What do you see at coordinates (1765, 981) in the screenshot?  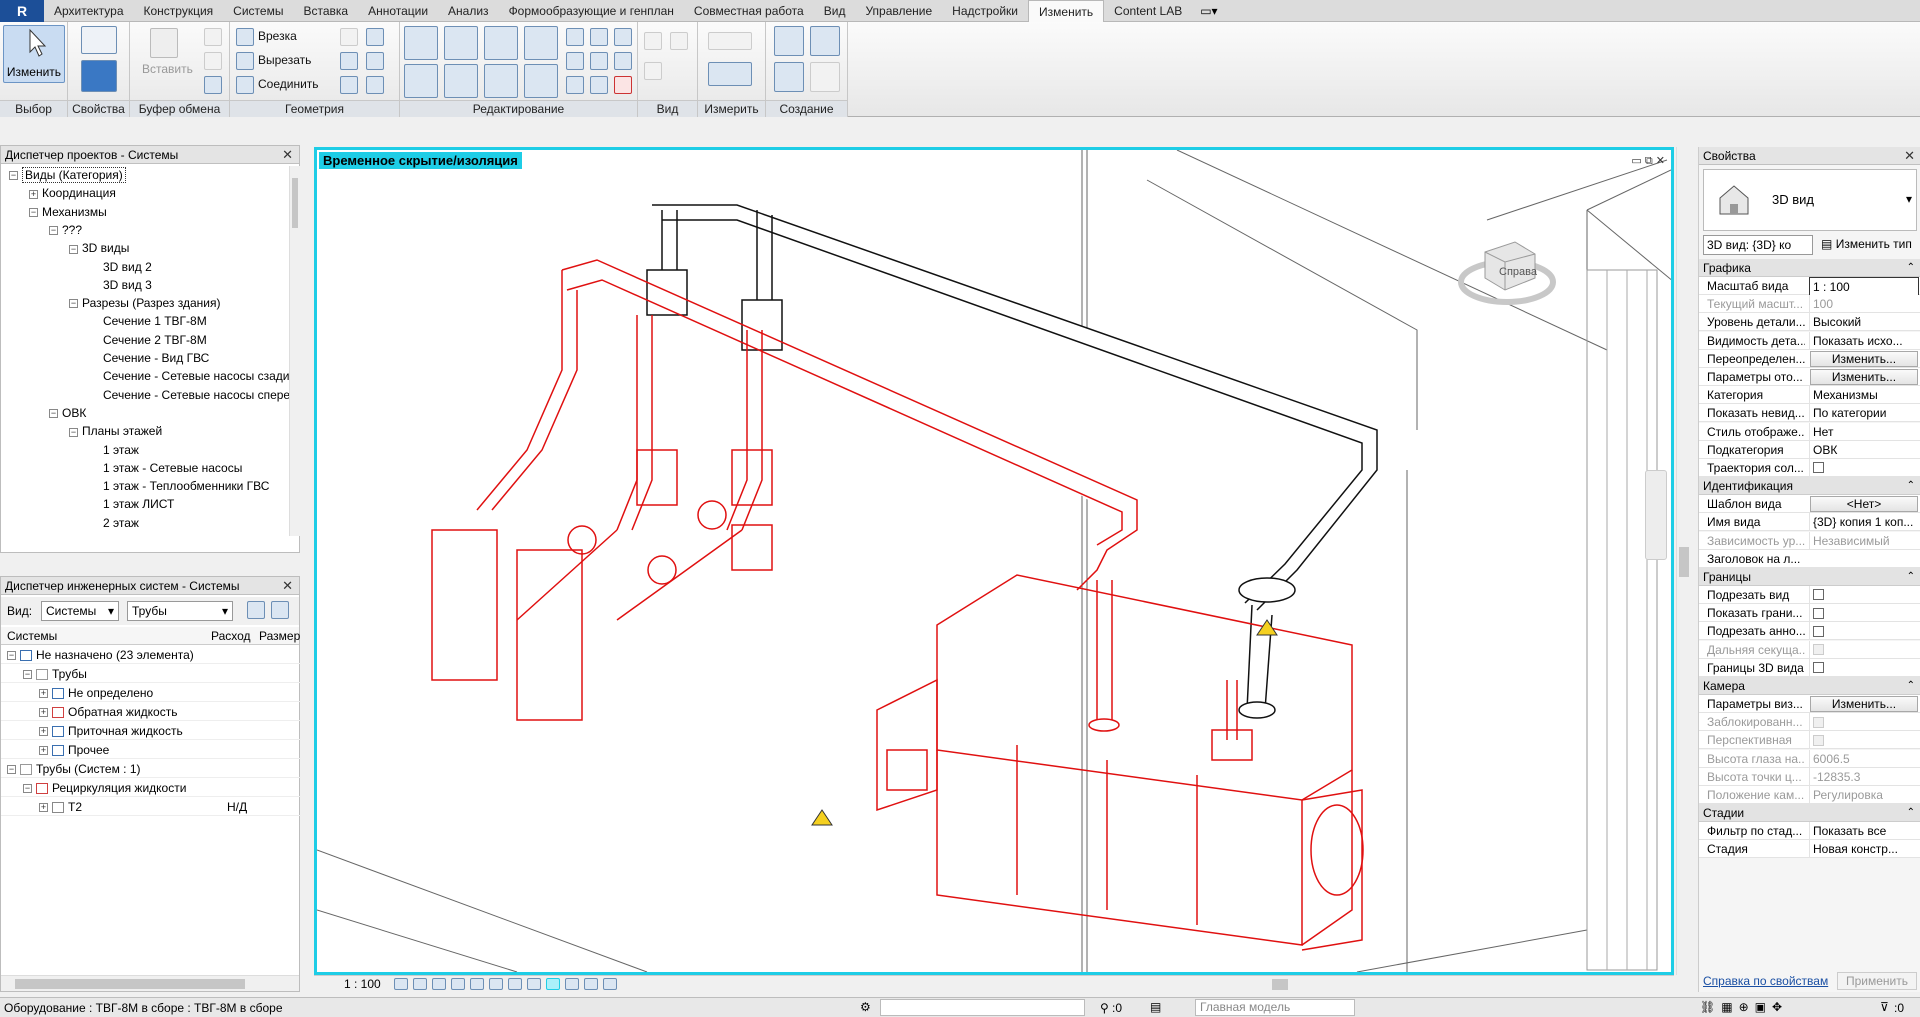 I see `properties-help-link: Справка по свойствам` at bounding box center [1765, 981].